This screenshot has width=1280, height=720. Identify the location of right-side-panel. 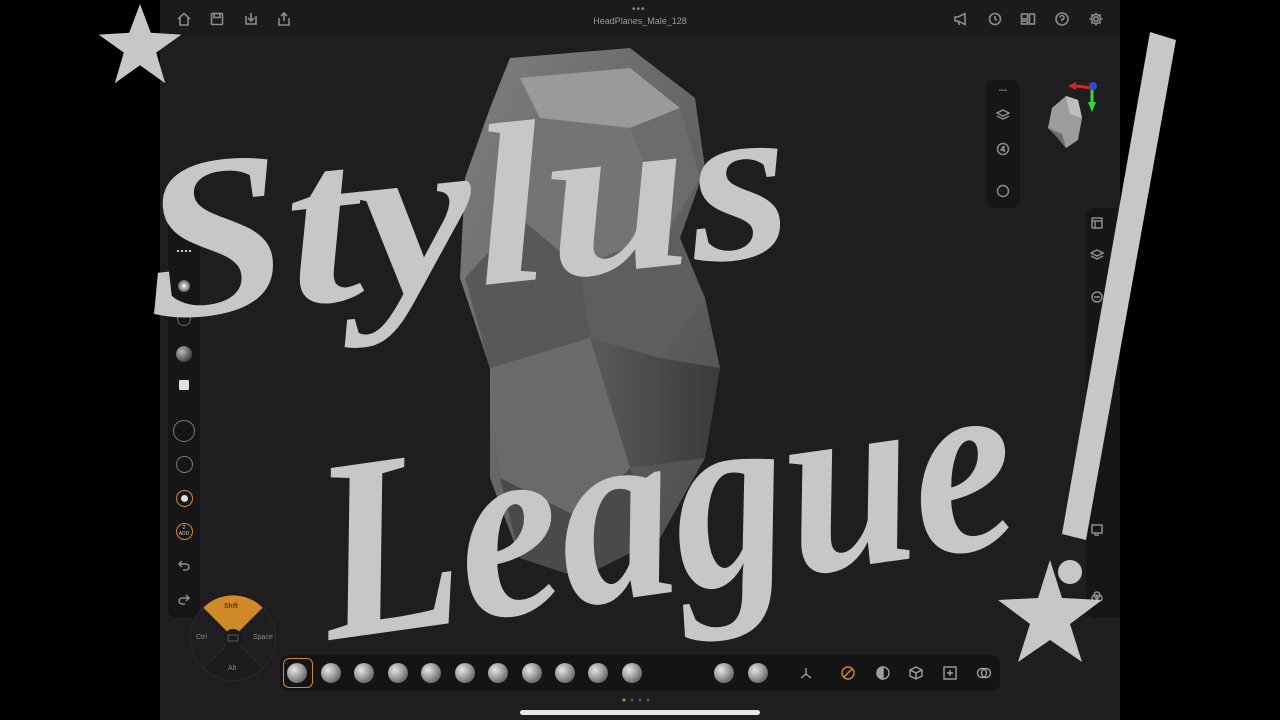
(1103, 413).